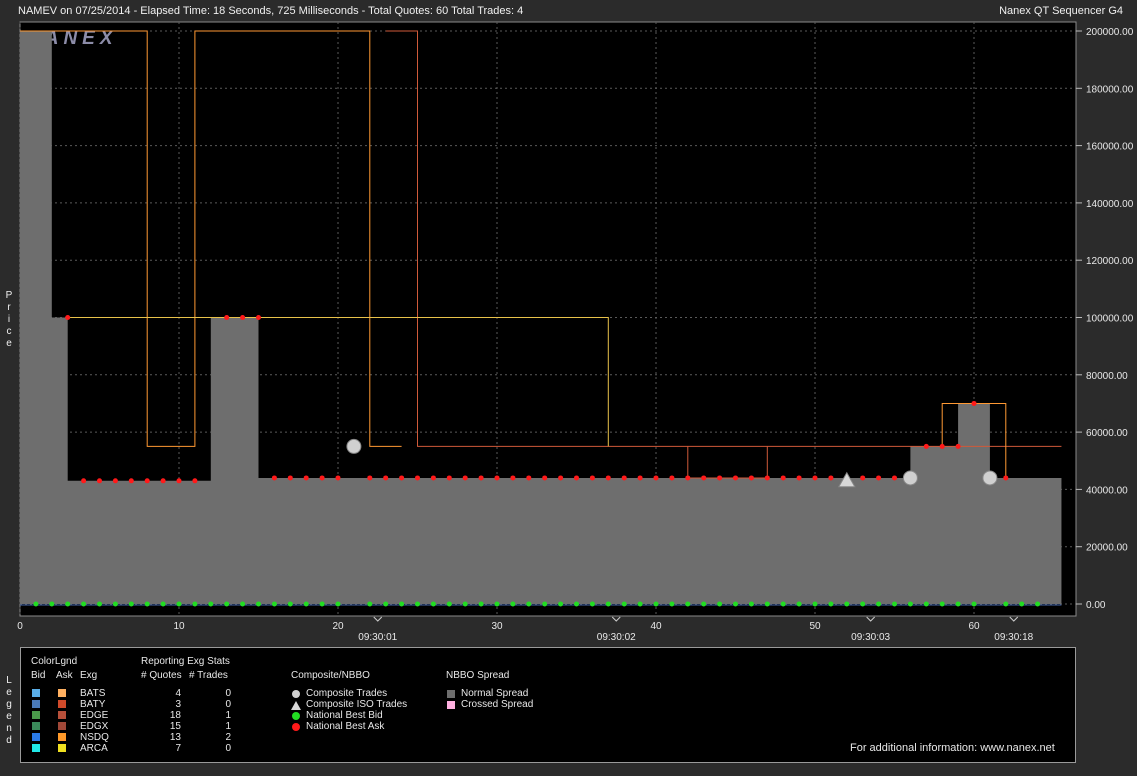 The image size is (1137, 776). Describe the element at coordinates (178, 693) in the screenshot. I see `quote-count: 4` at that location.